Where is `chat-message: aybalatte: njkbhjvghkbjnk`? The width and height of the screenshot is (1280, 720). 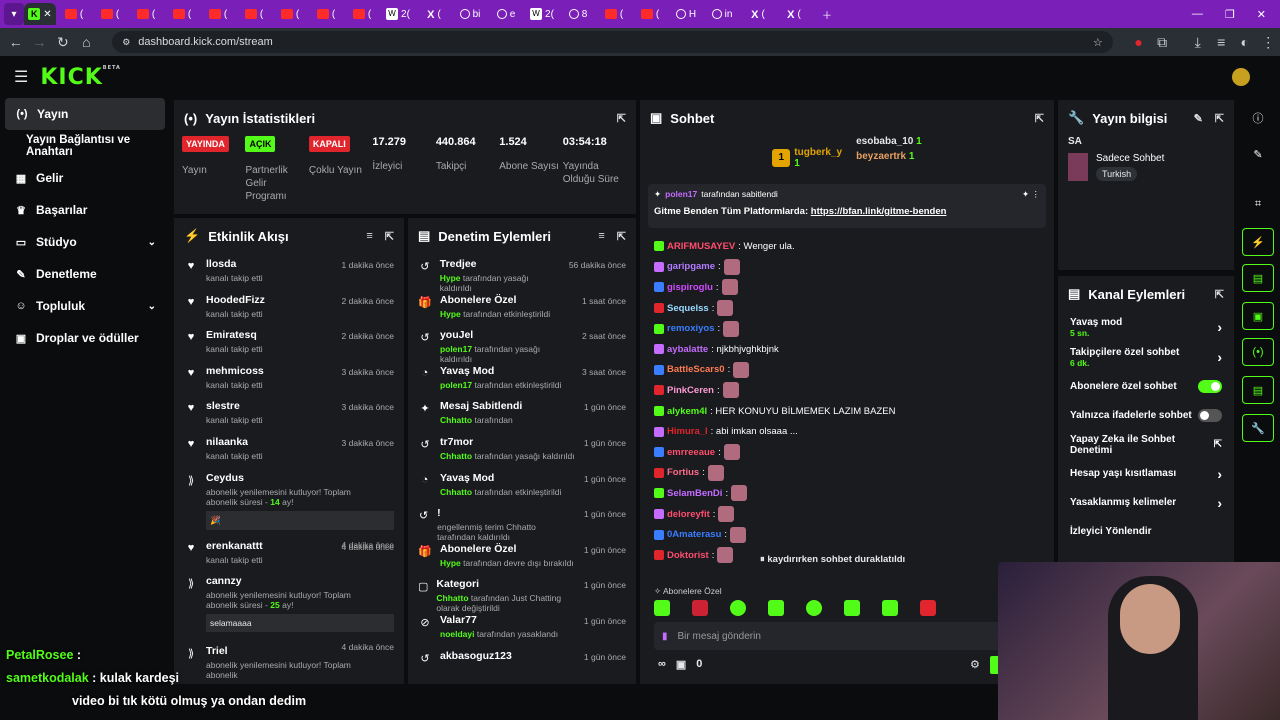
chat-message: aybalatte: njkbhjvghkbjnk is located at coordinates (847, 349).